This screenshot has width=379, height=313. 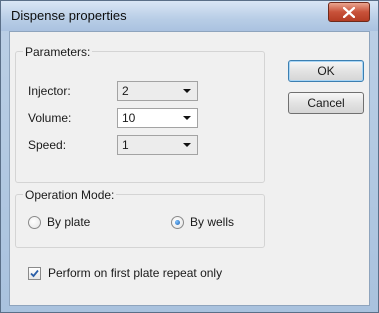 What do you see at coordinates (129, 118) in the screenshot?
I see `volume-value: 10` at bounding box center [129, 118].